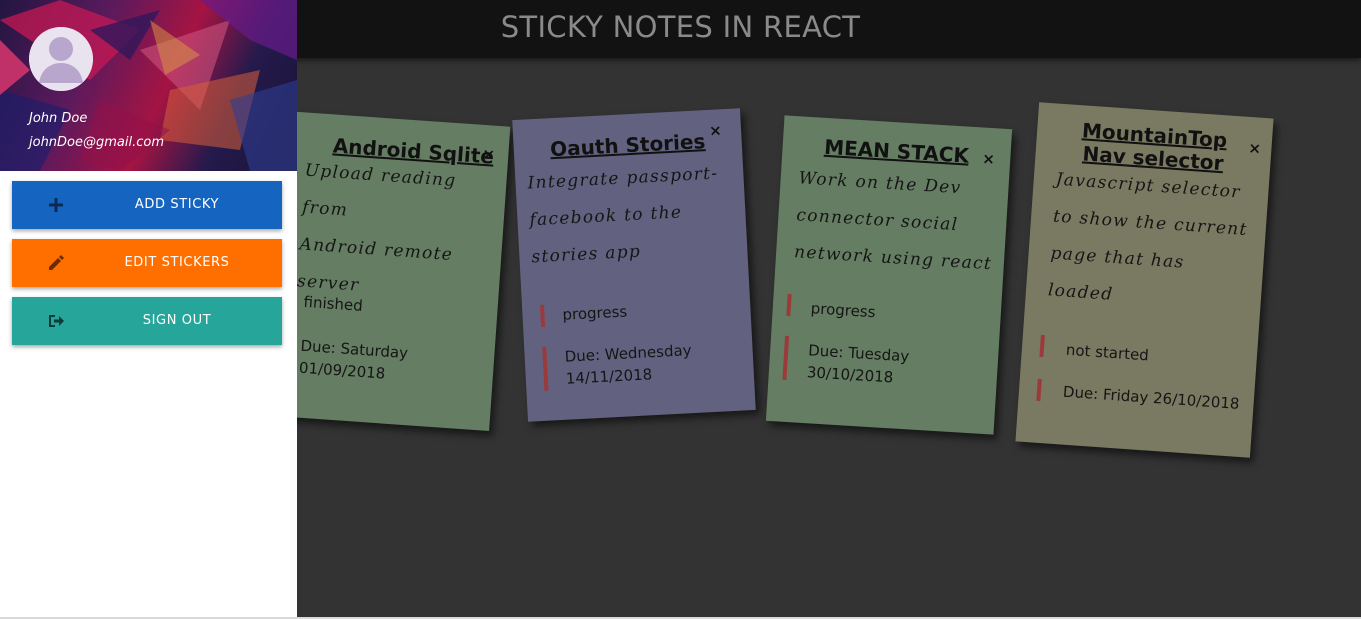  What do you see at coordinates (353, 360) in the screenshot?
I see `note-due: Due: Saturday 01/09/2018` at bounding box center [353, 360].